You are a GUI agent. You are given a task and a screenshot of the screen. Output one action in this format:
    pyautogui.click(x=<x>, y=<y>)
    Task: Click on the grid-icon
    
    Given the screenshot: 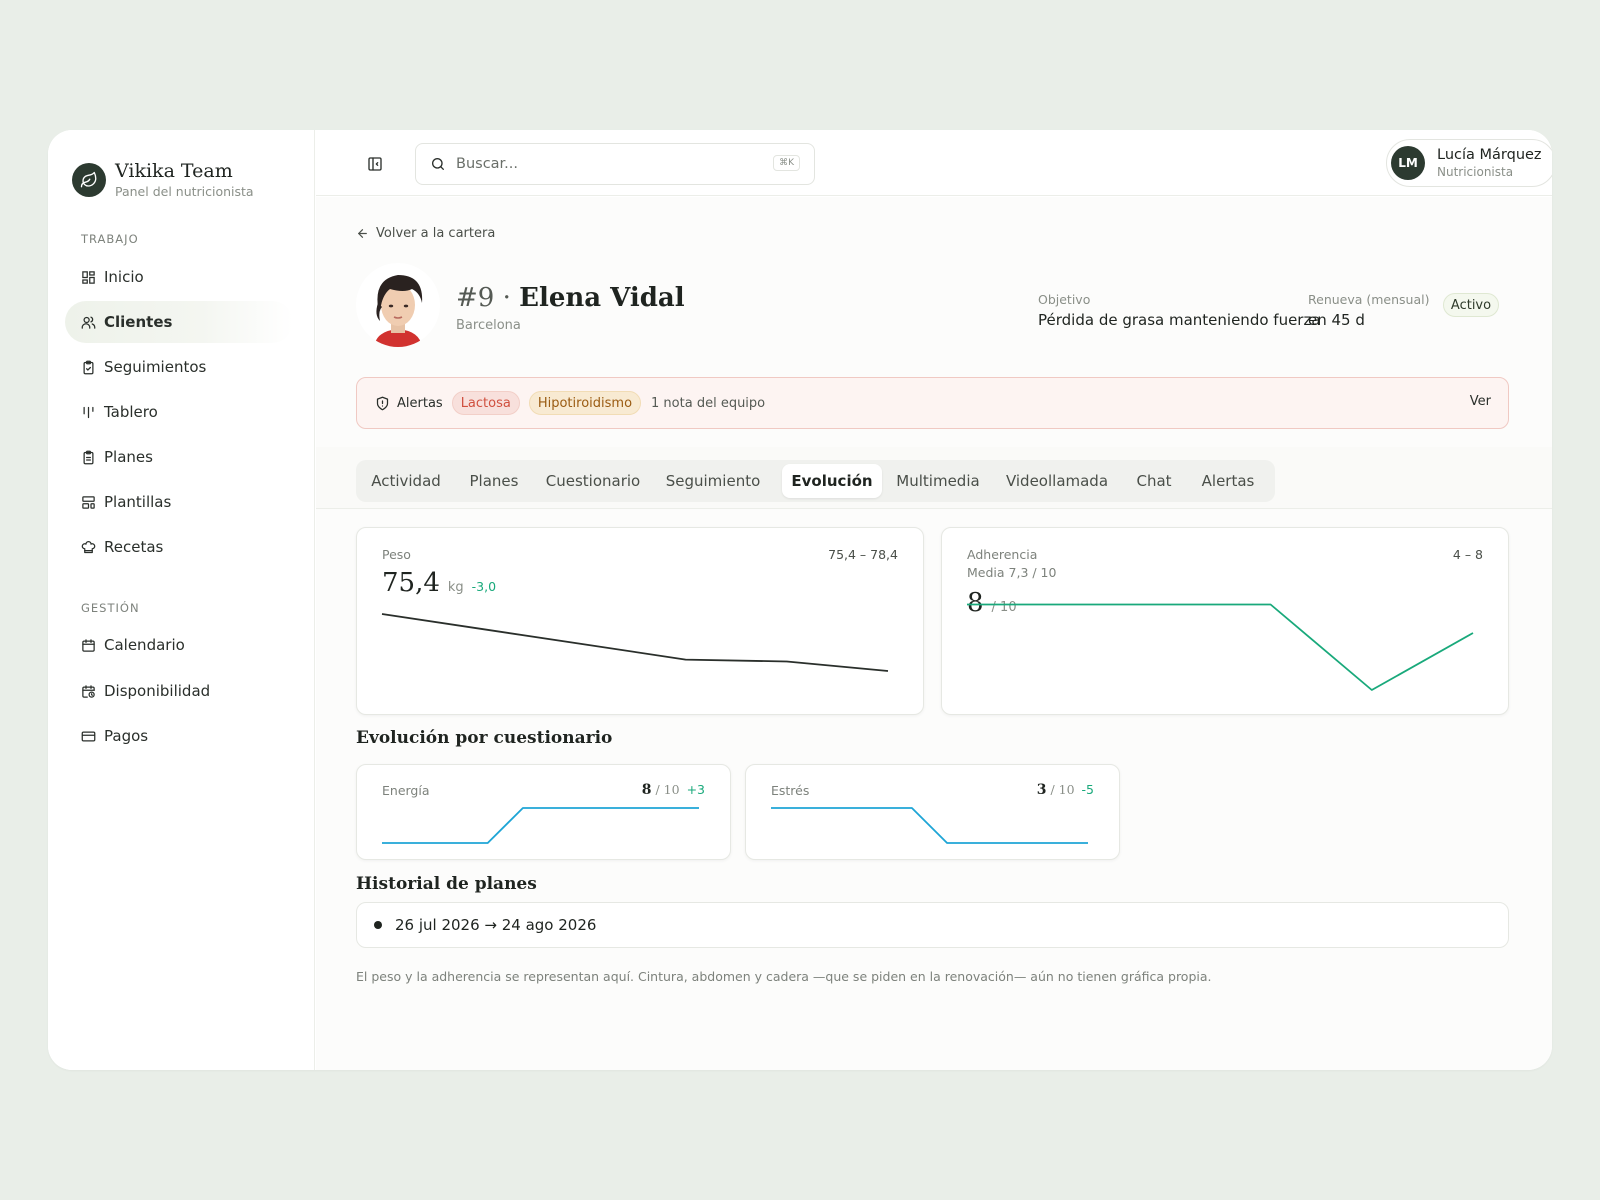 What is the action you would take?
    pyautogui.click(x=88, y=277)
    